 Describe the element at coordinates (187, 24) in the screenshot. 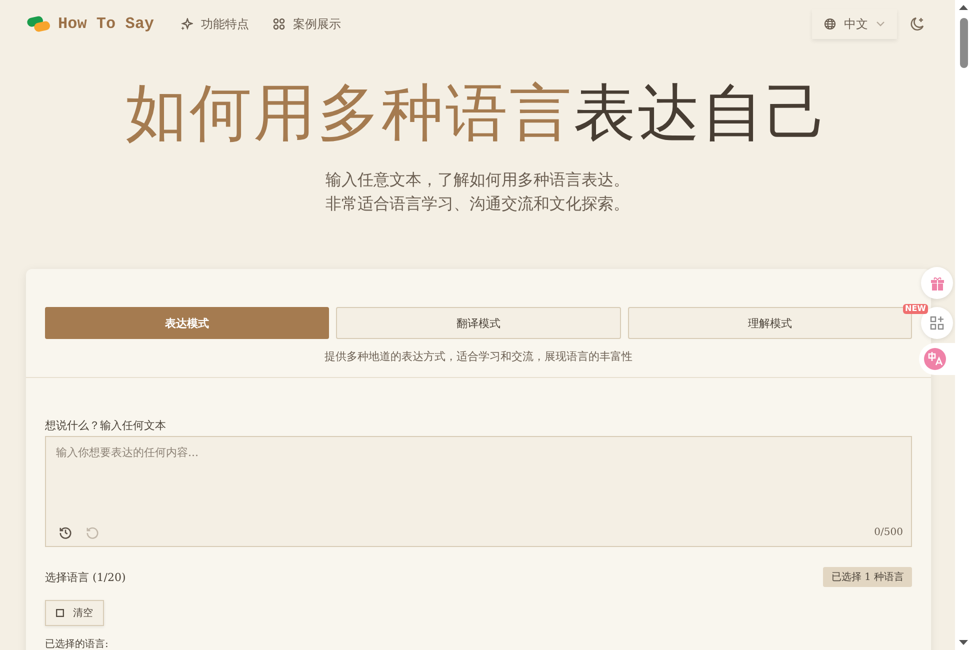

I see `sparkle-icon` at that location.